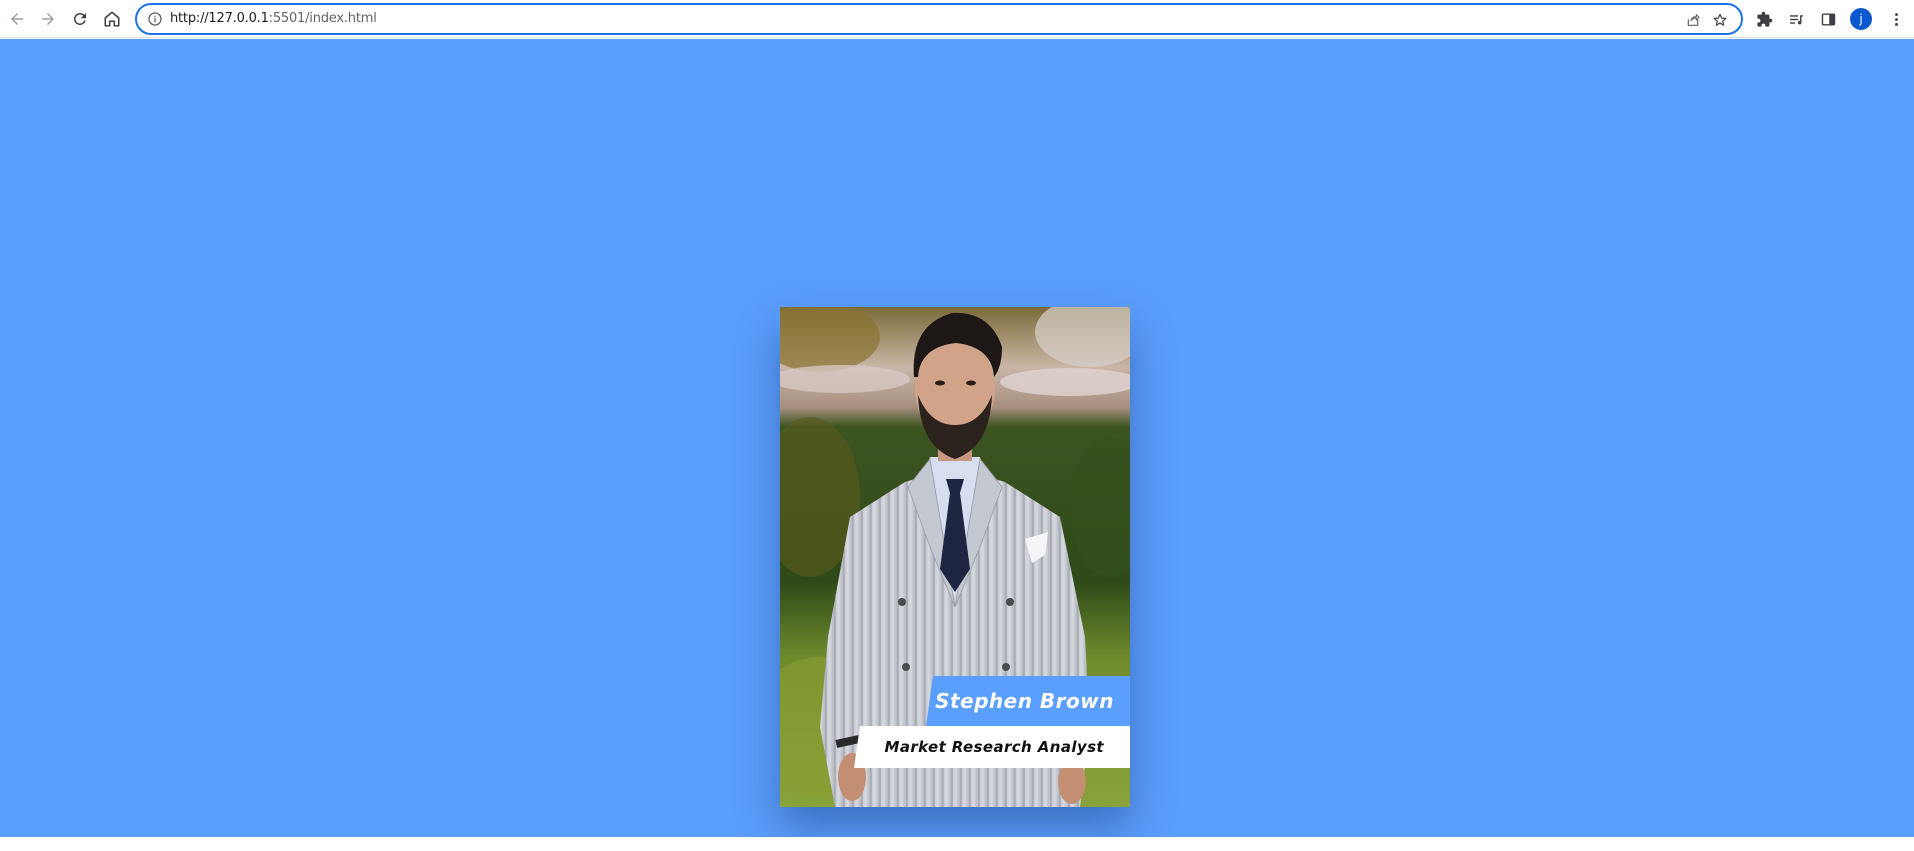  I want to click on url-host: http://127.0.0.1, so click(219, 18).